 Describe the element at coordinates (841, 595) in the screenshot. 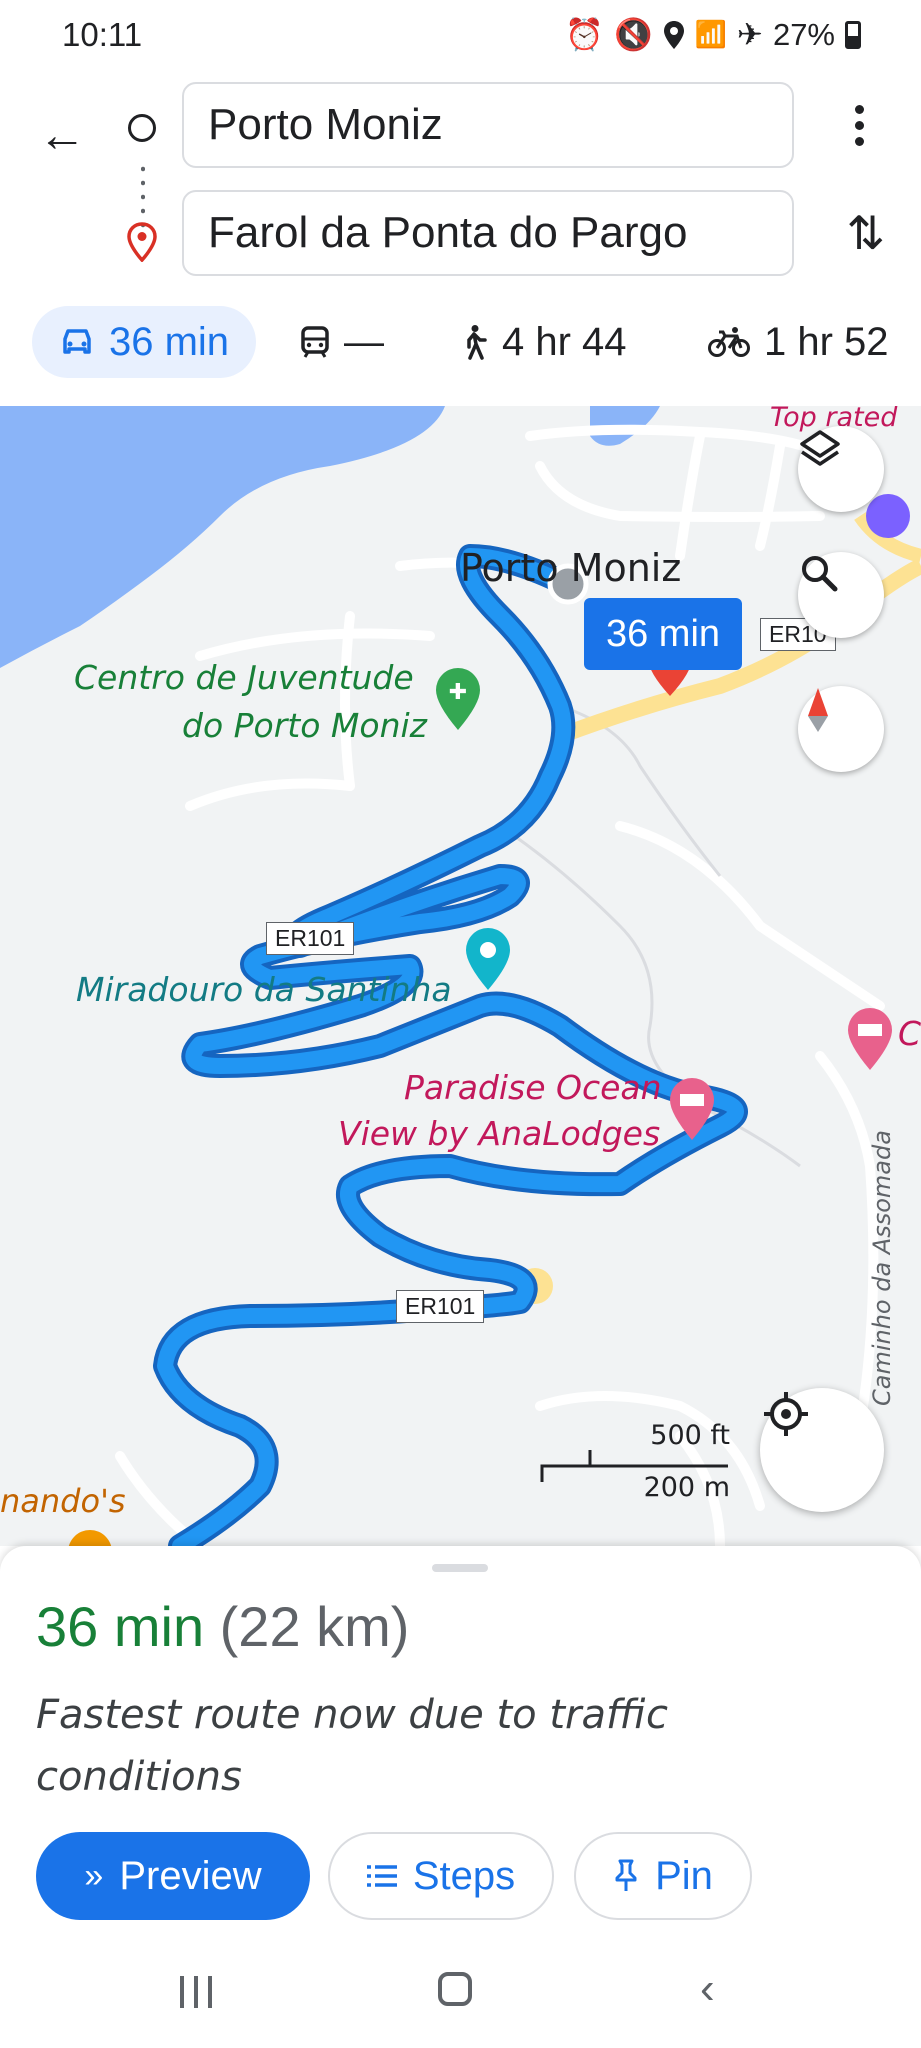

I see `search-button` at that location.